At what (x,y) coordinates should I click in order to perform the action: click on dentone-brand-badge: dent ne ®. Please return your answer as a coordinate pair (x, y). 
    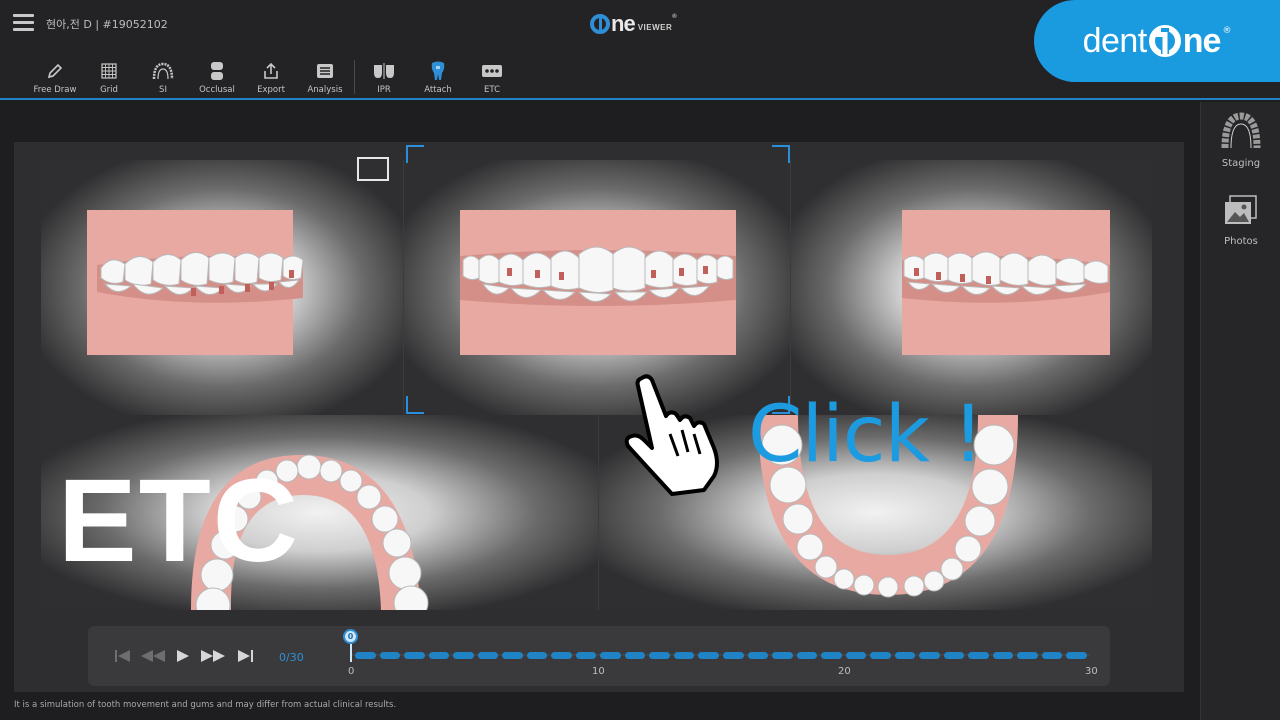
    Looking at the image, I should click on (1157, 41).